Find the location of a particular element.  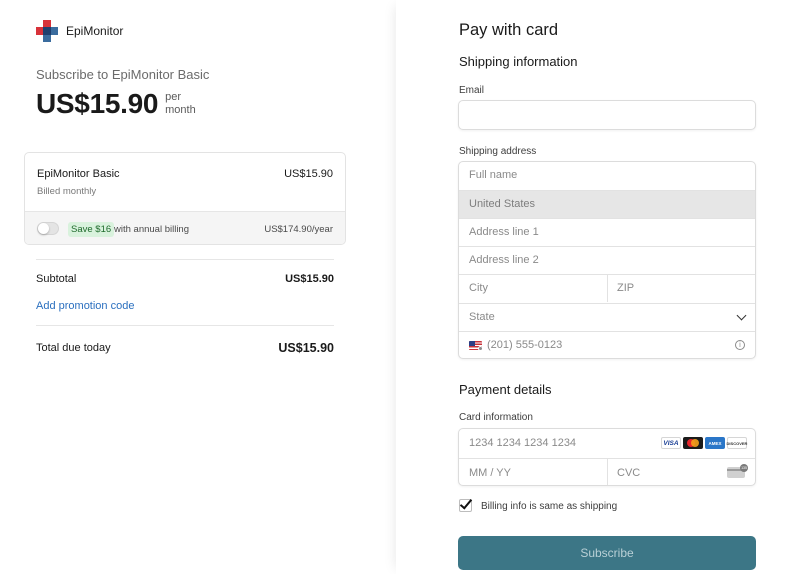

card-number-field: 1234 1234 1234 1234 VISA AMEX DISCOVER is located at coordinates (607, 443).